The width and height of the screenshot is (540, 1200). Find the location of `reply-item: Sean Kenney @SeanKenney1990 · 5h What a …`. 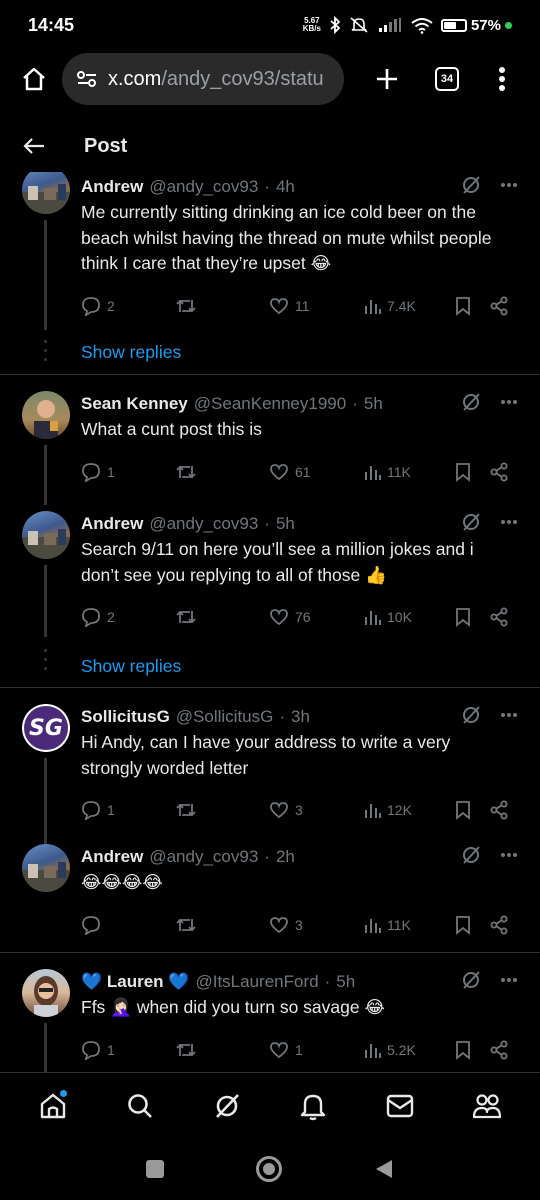

reply-item: Sean Kenney @SeanKenney1990 · 5h What a … is located at coordinates (270, 440).